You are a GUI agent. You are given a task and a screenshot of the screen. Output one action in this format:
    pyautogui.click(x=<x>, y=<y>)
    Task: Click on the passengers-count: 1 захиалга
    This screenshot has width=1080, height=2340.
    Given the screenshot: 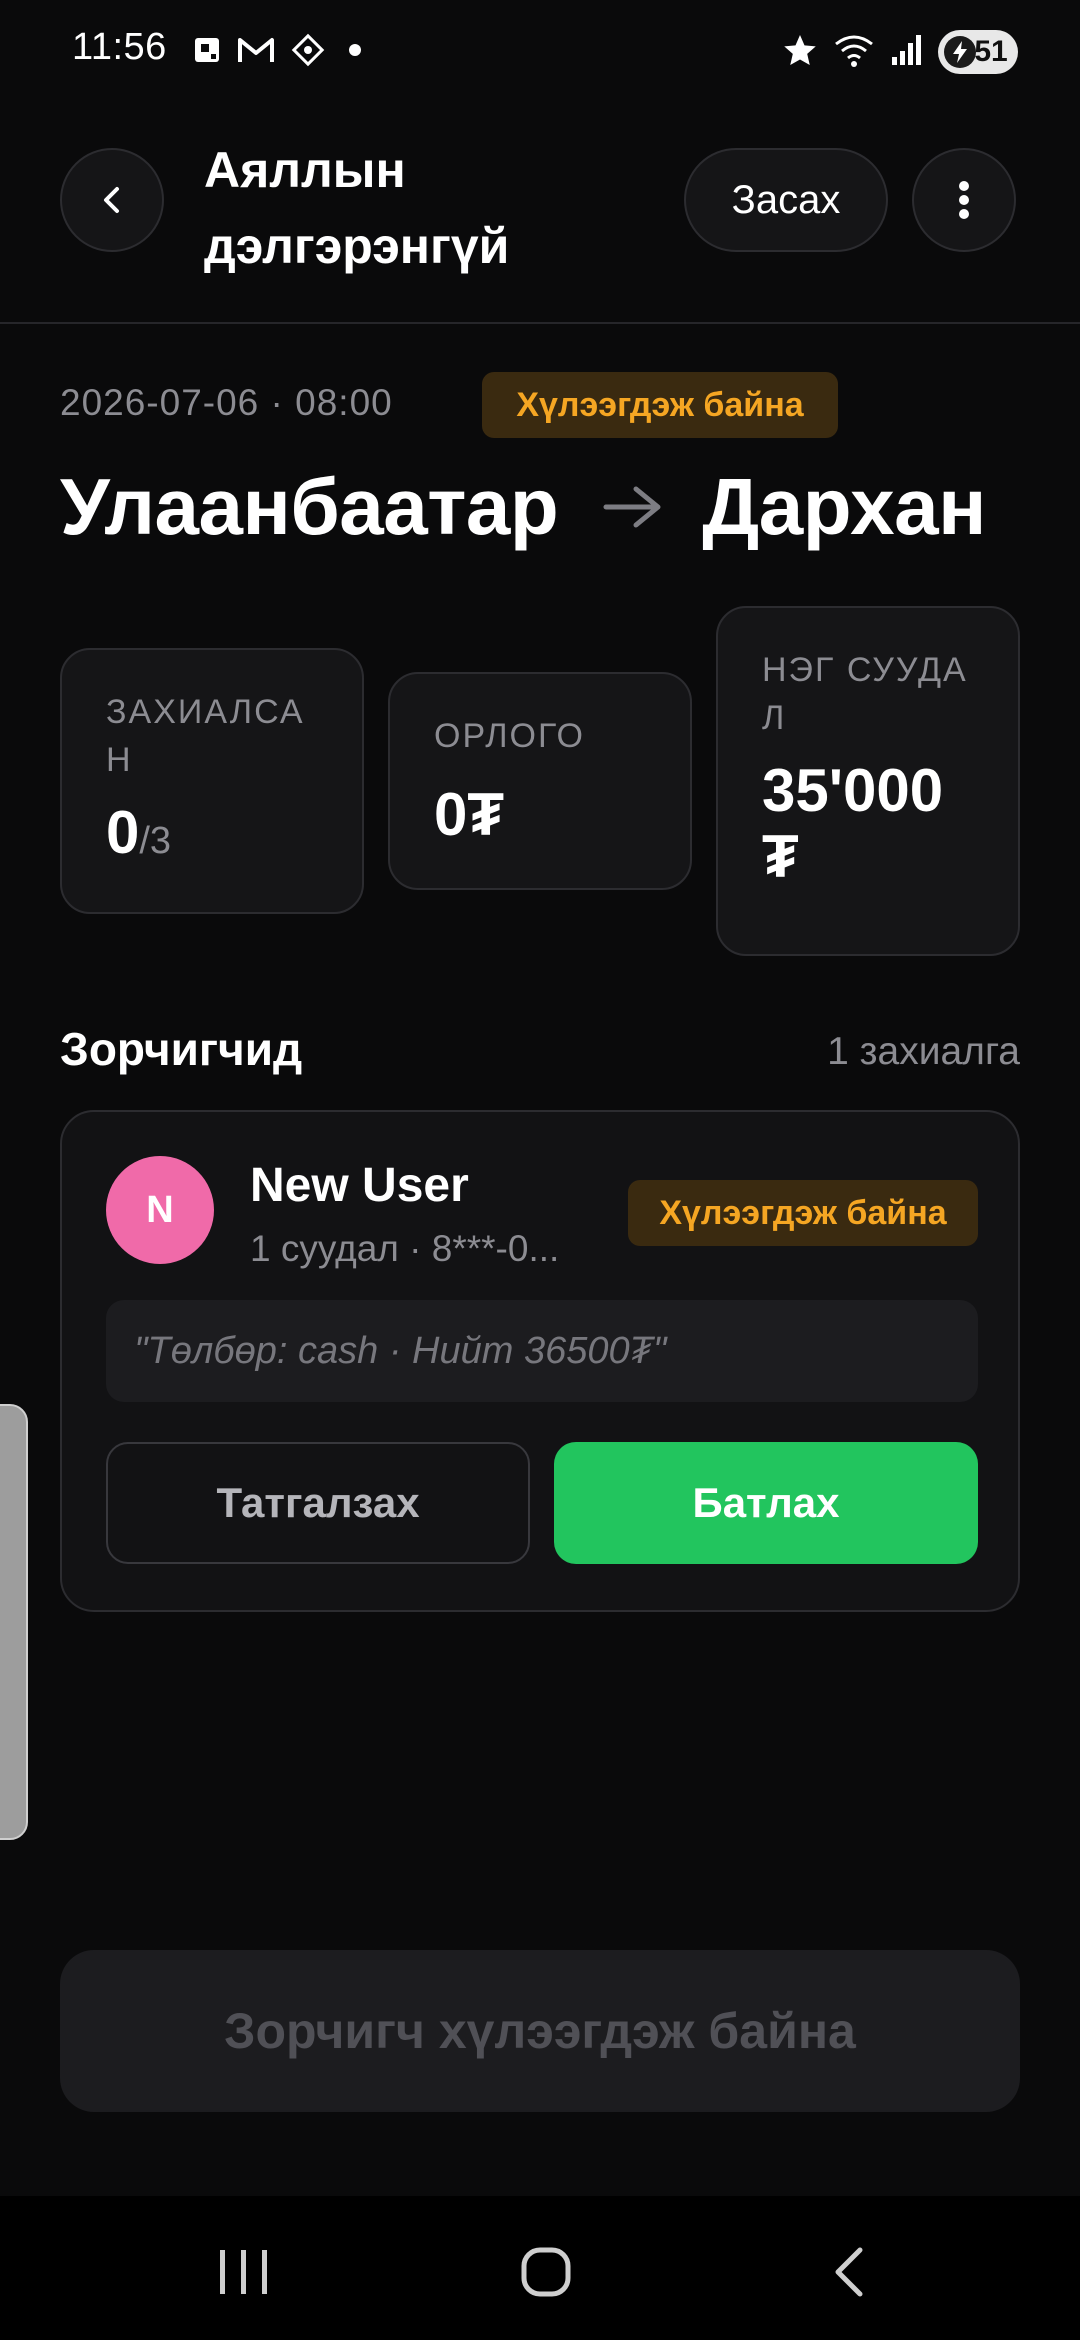 What is the action you would take?
    pyautogui.click(x=923, y=1051)
    